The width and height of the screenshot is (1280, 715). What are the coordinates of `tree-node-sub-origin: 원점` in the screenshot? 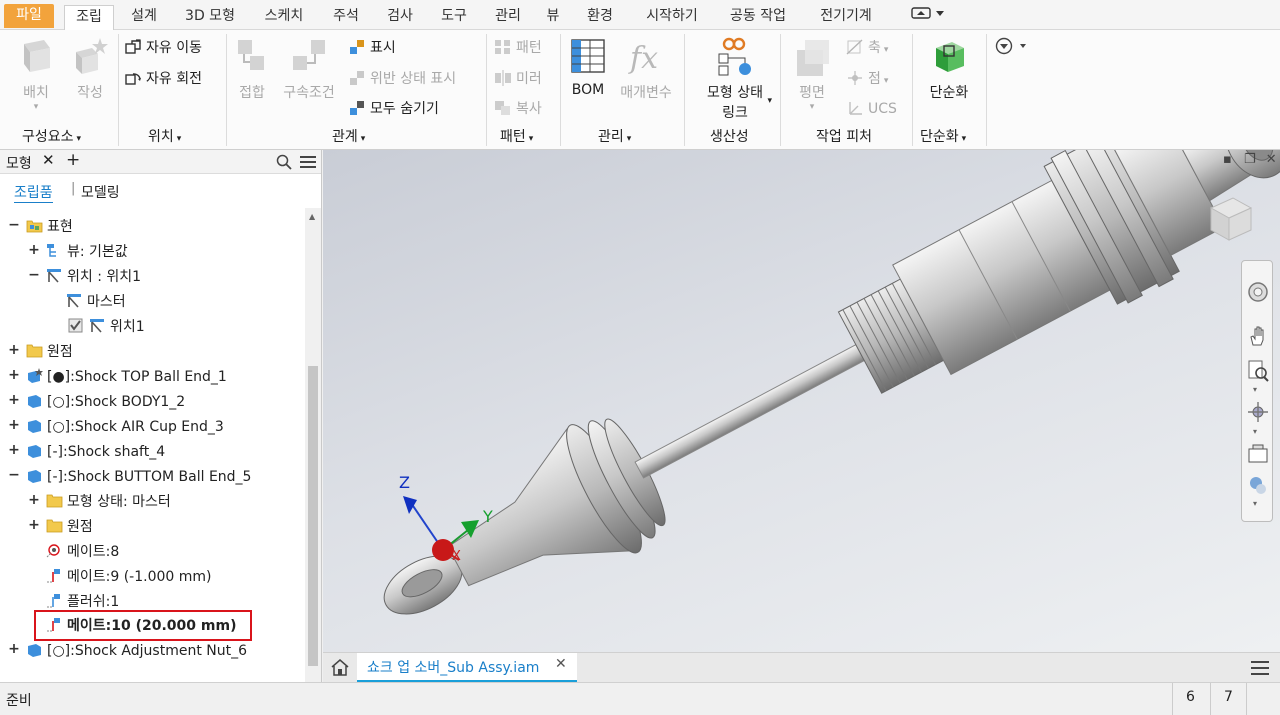 It's located at (69, 527).